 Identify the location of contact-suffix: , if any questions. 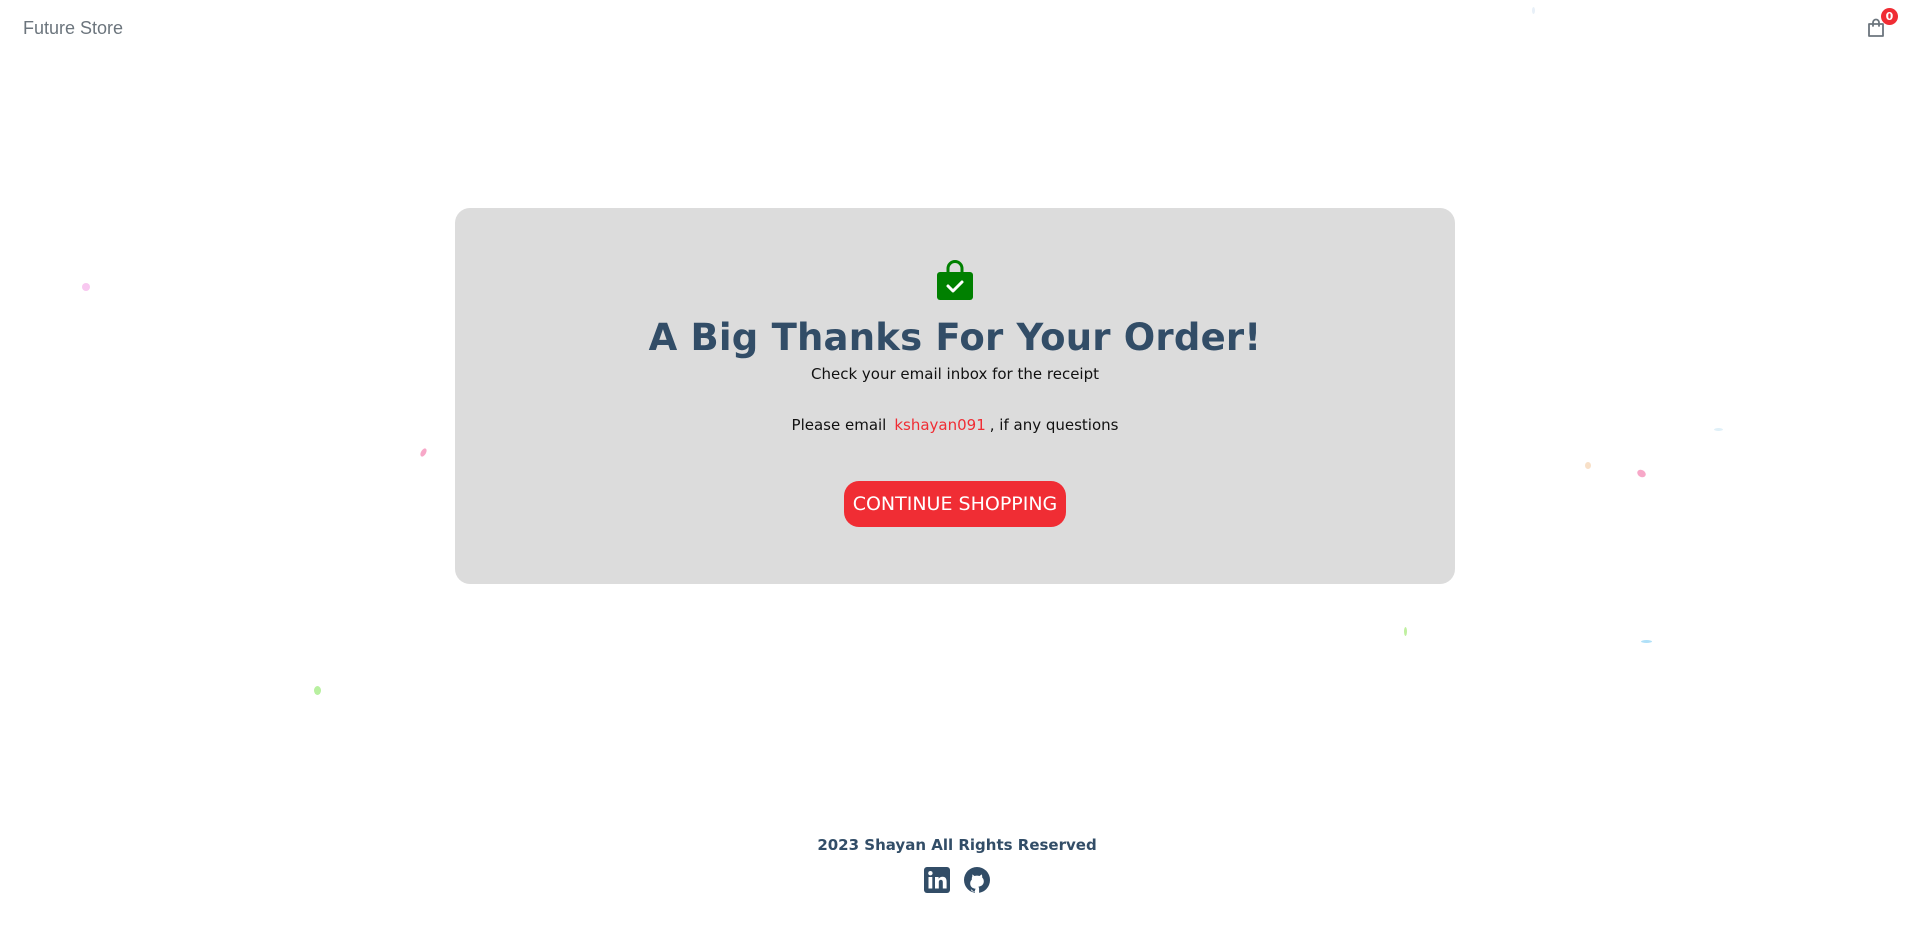
(1054, 425).